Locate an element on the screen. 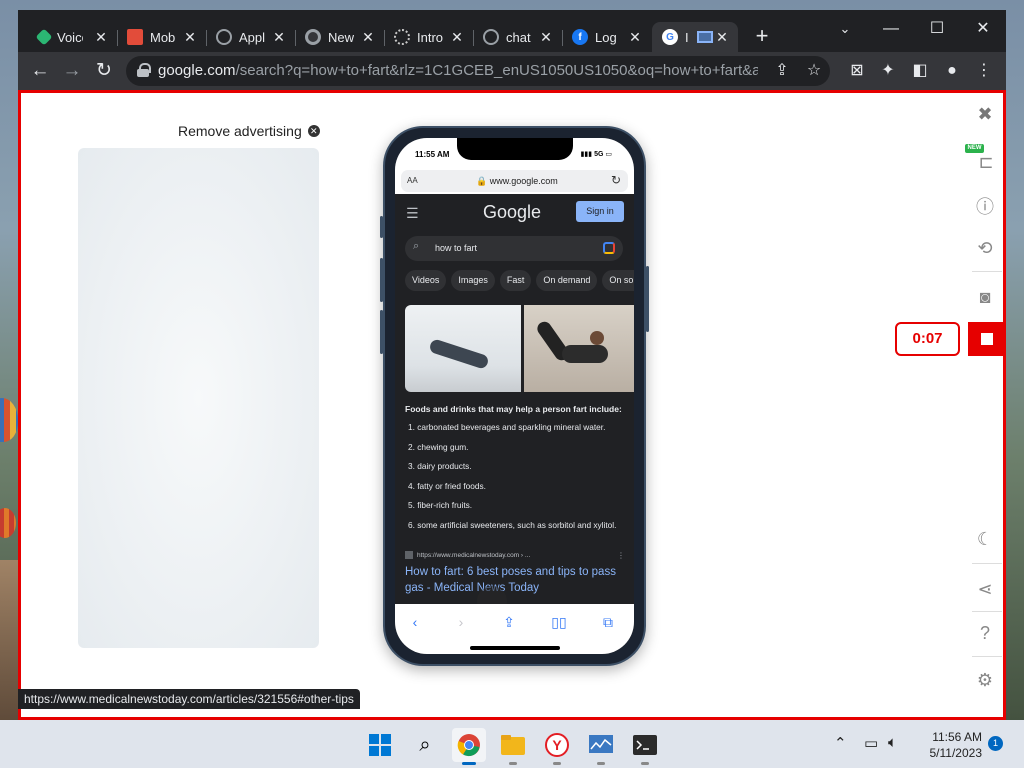 This screenshot has width=1024, height=768. sign-in-button: Sign in is located at coordinates (600, 211).